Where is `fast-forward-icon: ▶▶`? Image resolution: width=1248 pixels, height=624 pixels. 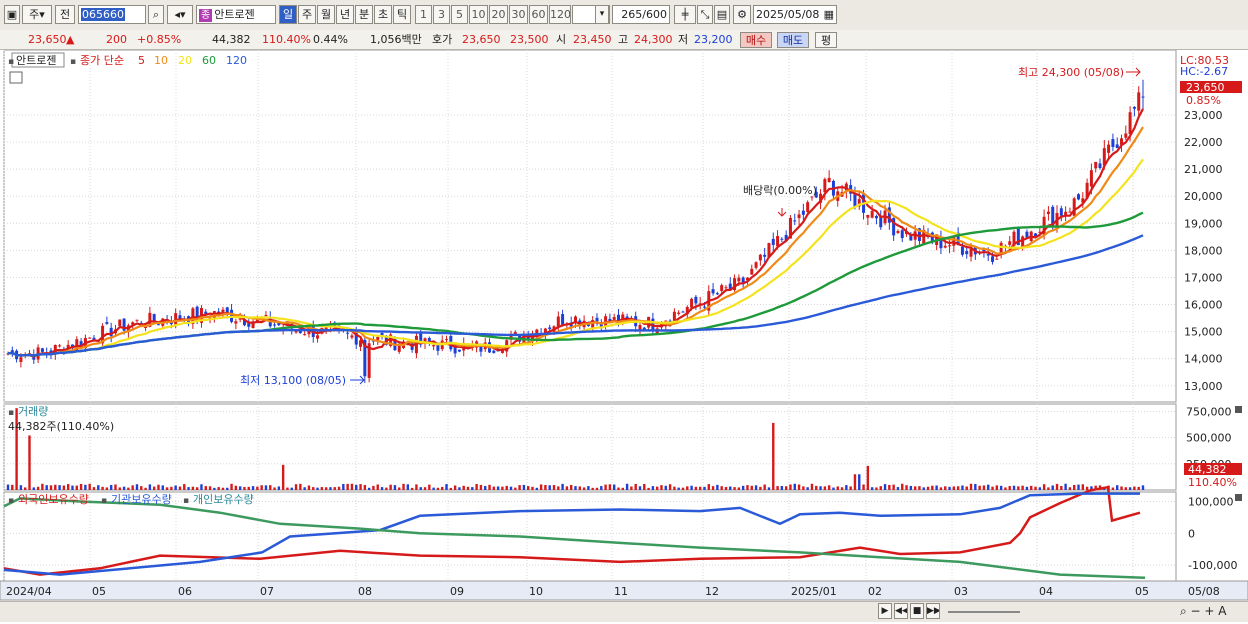
fast-forward-icon: ▶▶ is located at coordinates (933, 611).